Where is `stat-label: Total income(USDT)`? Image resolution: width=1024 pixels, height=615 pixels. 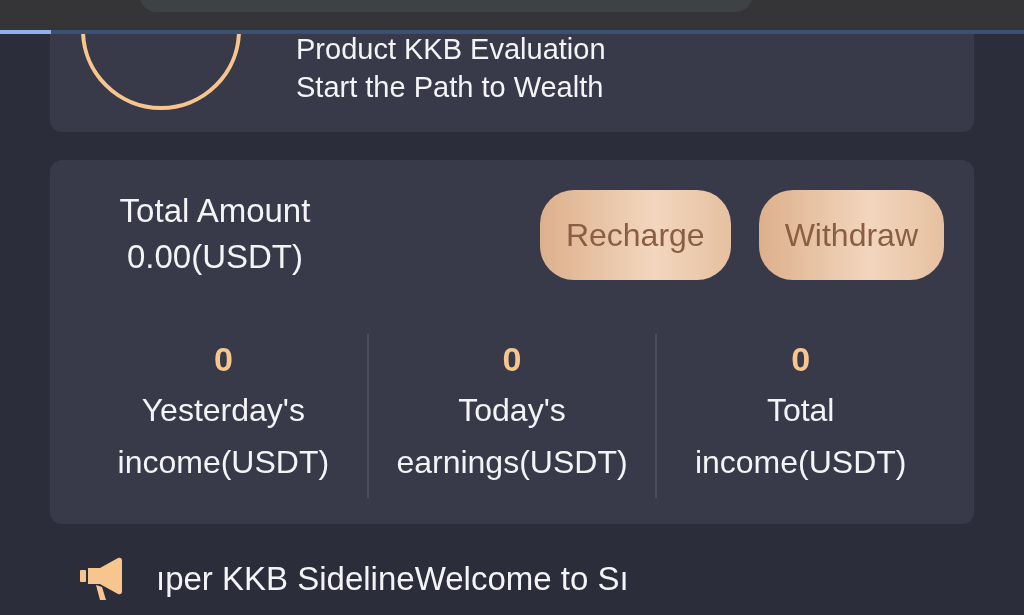 stat-label: Total income(USDT) is located at coordinates (800, 436).